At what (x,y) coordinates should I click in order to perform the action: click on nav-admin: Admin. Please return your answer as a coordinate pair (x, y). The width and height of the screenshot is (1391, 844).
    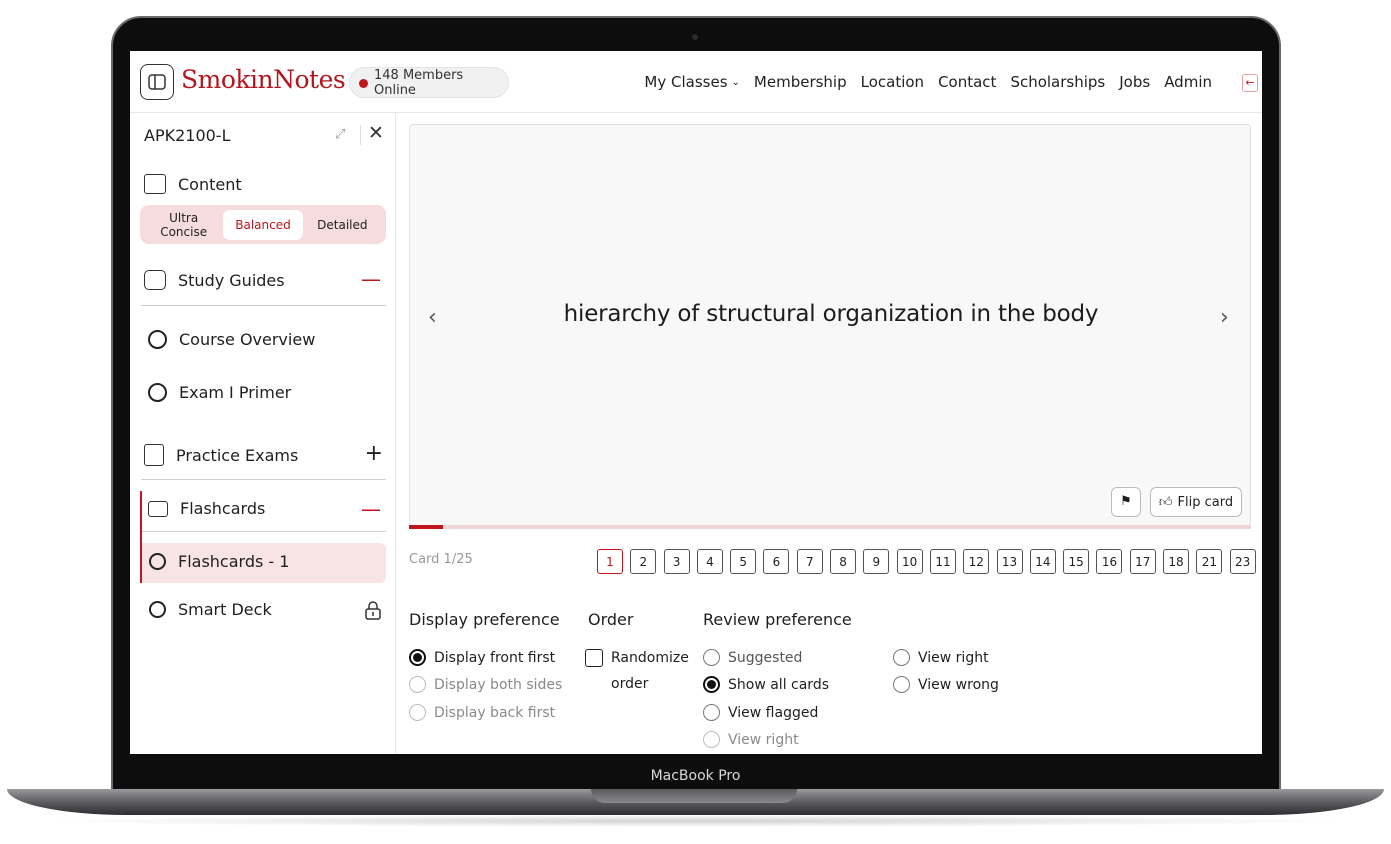
    Looking at the image, I should click on (1188, 82).